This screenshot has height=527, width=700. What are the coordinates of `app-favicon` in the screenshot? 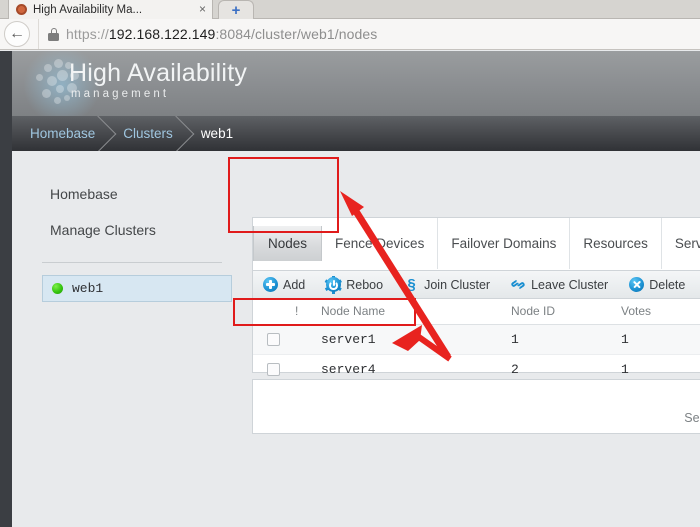 It's located at (21, 9).